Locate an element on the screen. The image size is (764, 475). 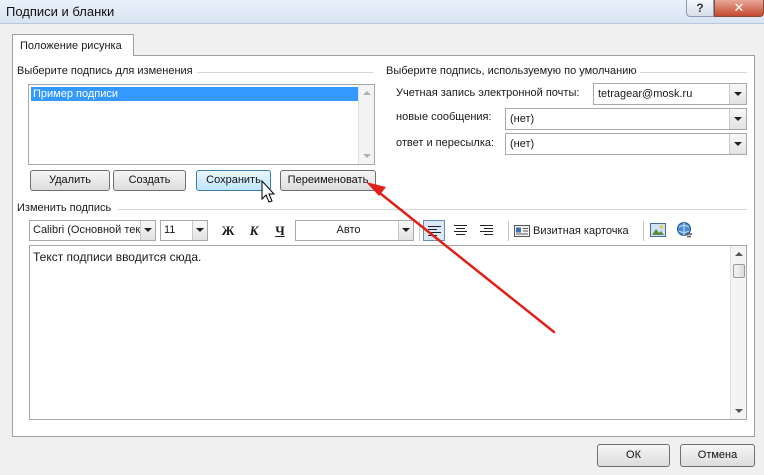
email-account-value: tetragear@mosk.ru is located at coordinates (645, 94).